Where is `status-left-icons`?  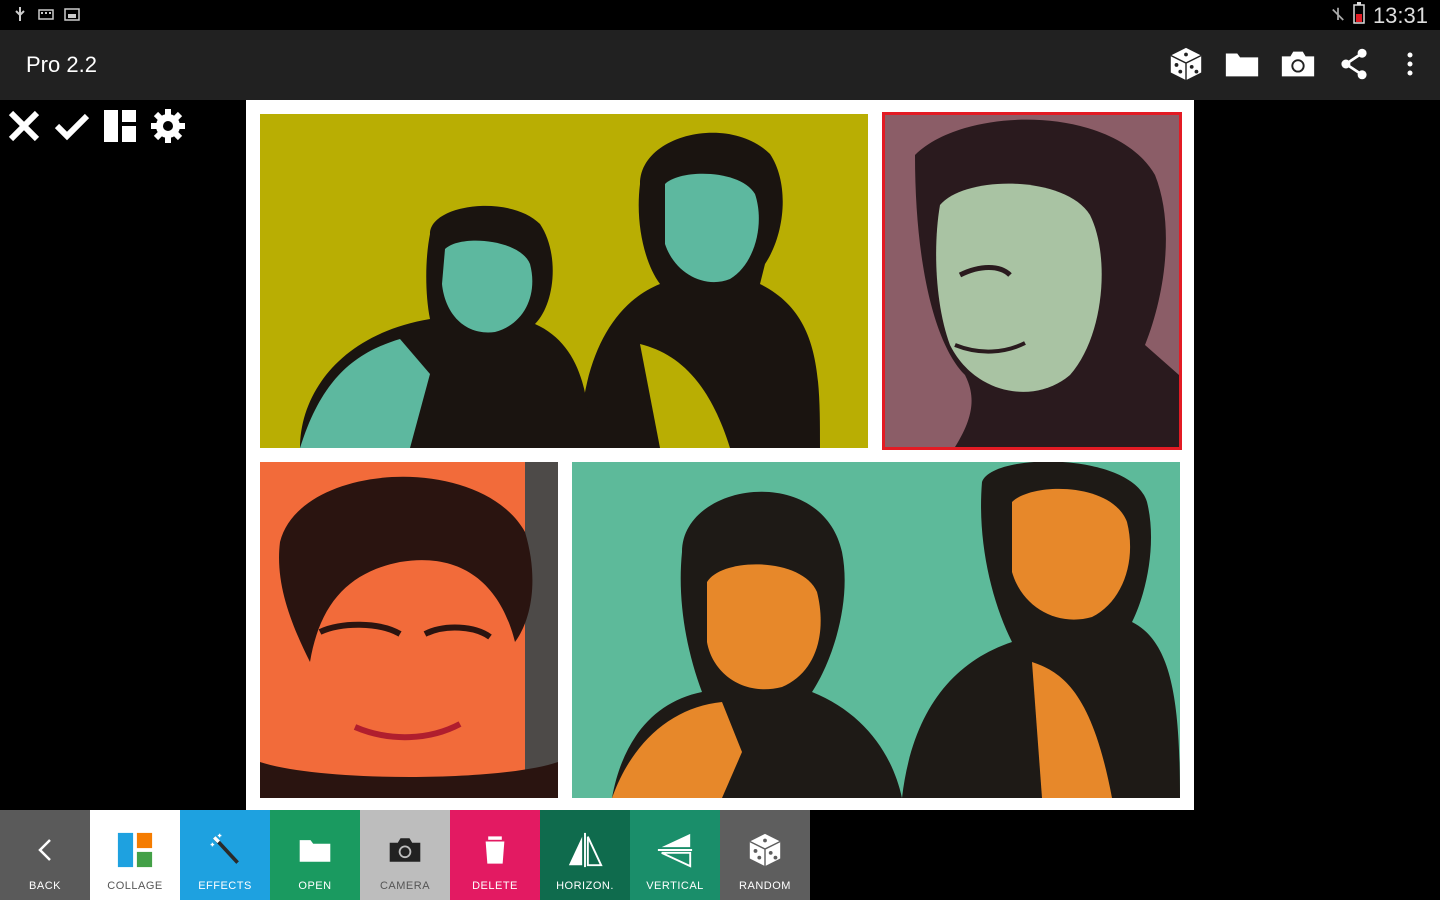
status-left-icons is located at coordinates (46, 14).